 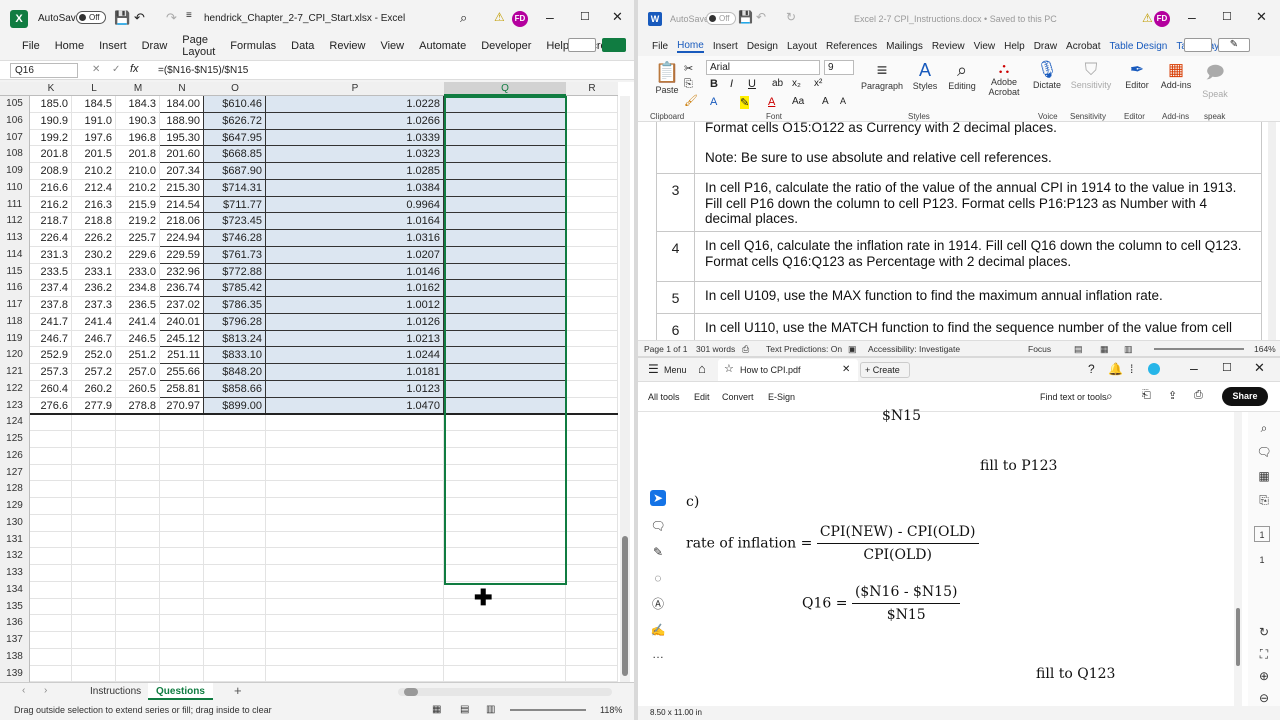 I want to click on table-cell: 245.12, so click(x=182, y=339).